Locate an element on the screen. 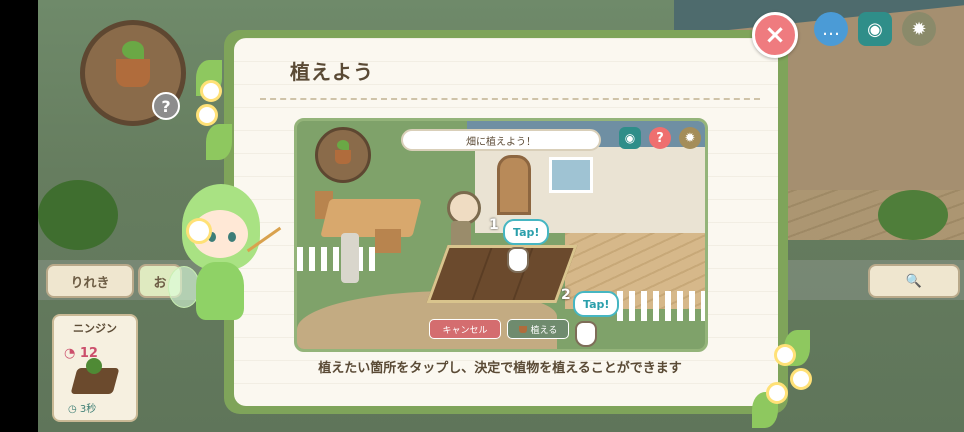  plant-button-label: 植える is located at coordinates (544, 330).